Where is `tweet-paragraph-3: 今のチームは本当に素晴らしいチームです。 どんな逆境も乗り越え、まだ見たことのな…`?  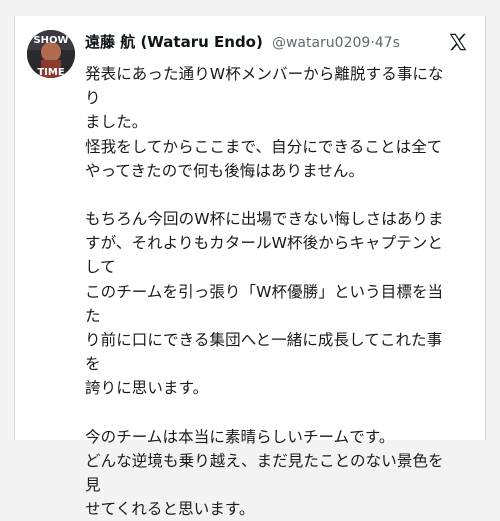
tweet-paragraph-3: 今のチームは本当に素晴らしいチームです。 どんな逆境も乗り越え、まだ見たことのな… is located at coordinates (264, 473).